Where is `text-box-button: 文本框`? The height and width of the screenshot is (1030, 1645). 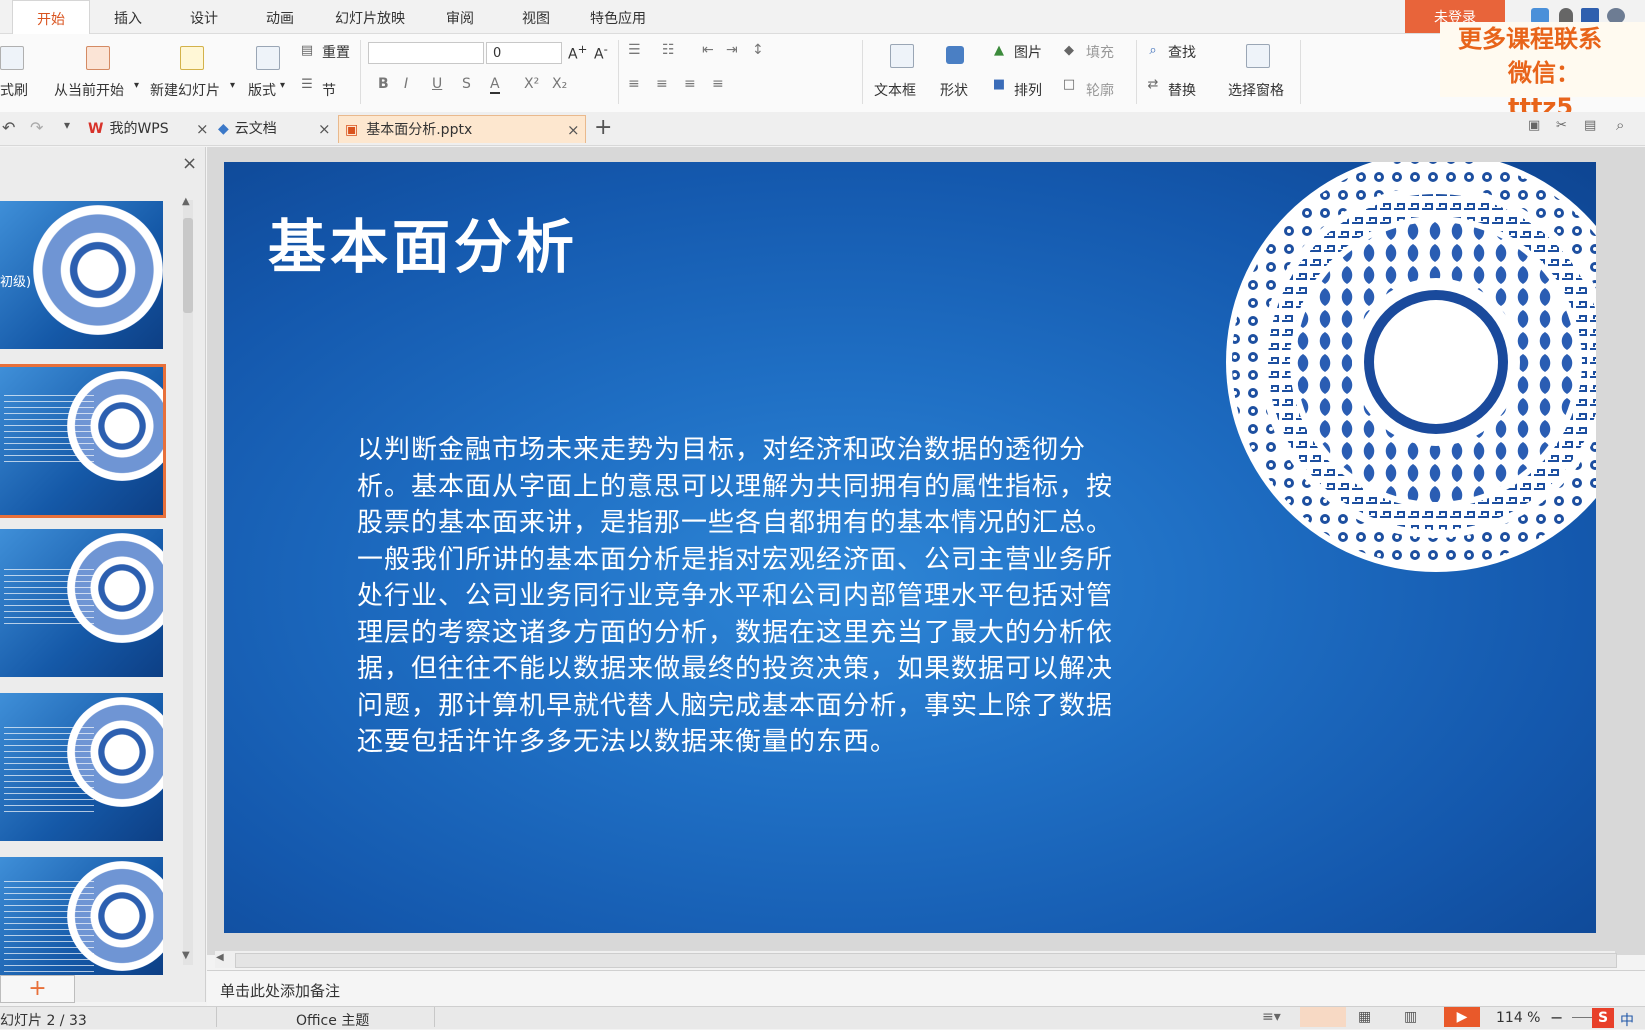 text-box-button: 文本框 is located at coordinates (895, 90).